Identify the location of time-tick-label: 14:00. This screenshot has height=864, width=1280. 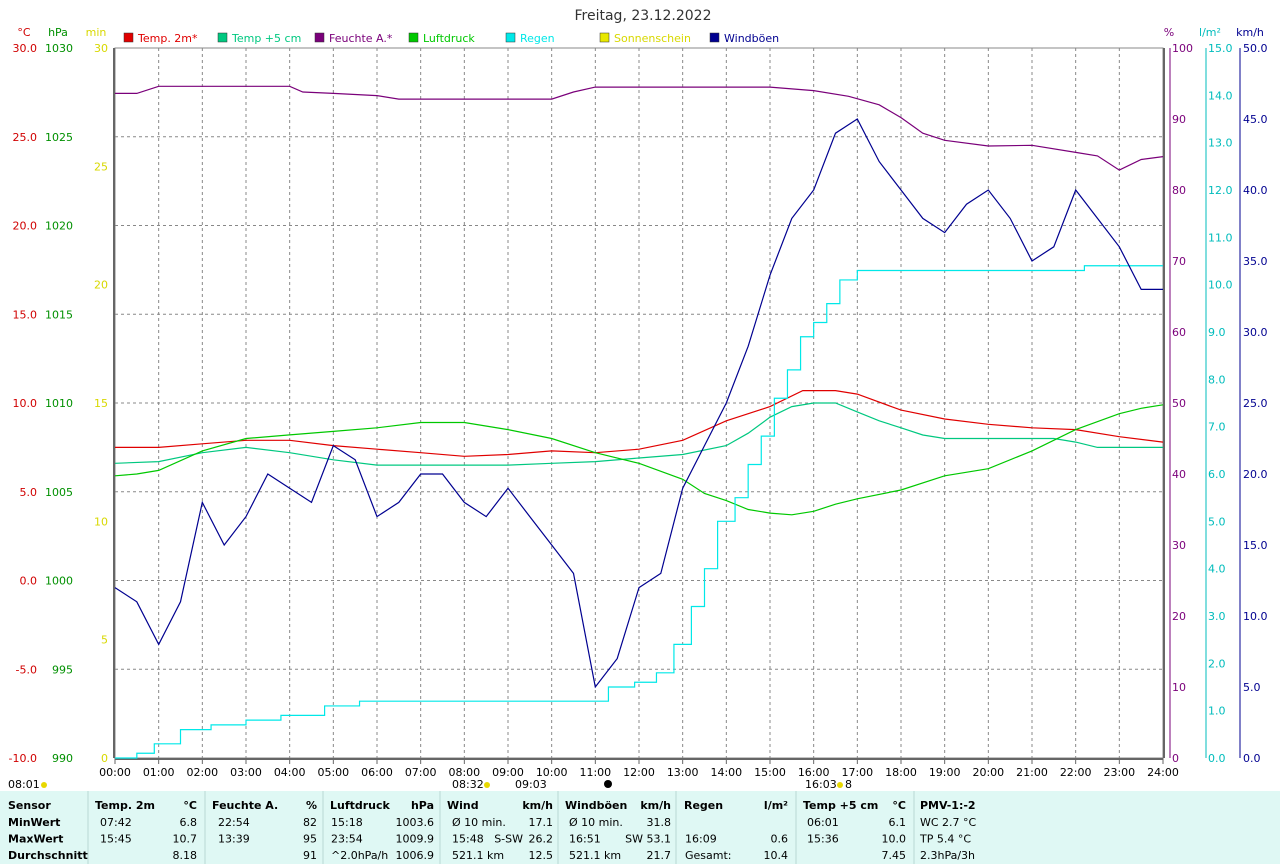
(726, 772).